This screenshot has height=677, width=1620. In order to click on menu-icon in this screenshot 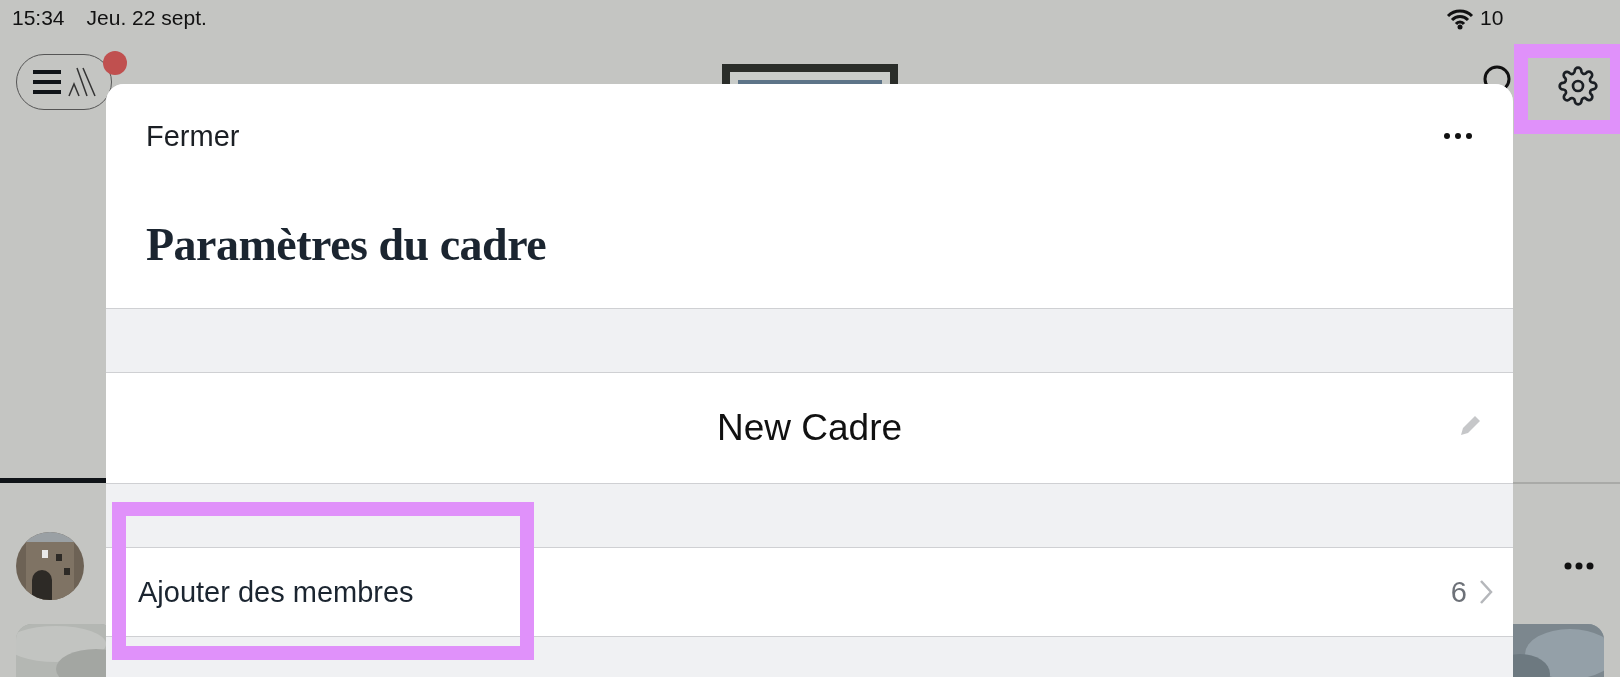, I will do `click(47, 82)`.